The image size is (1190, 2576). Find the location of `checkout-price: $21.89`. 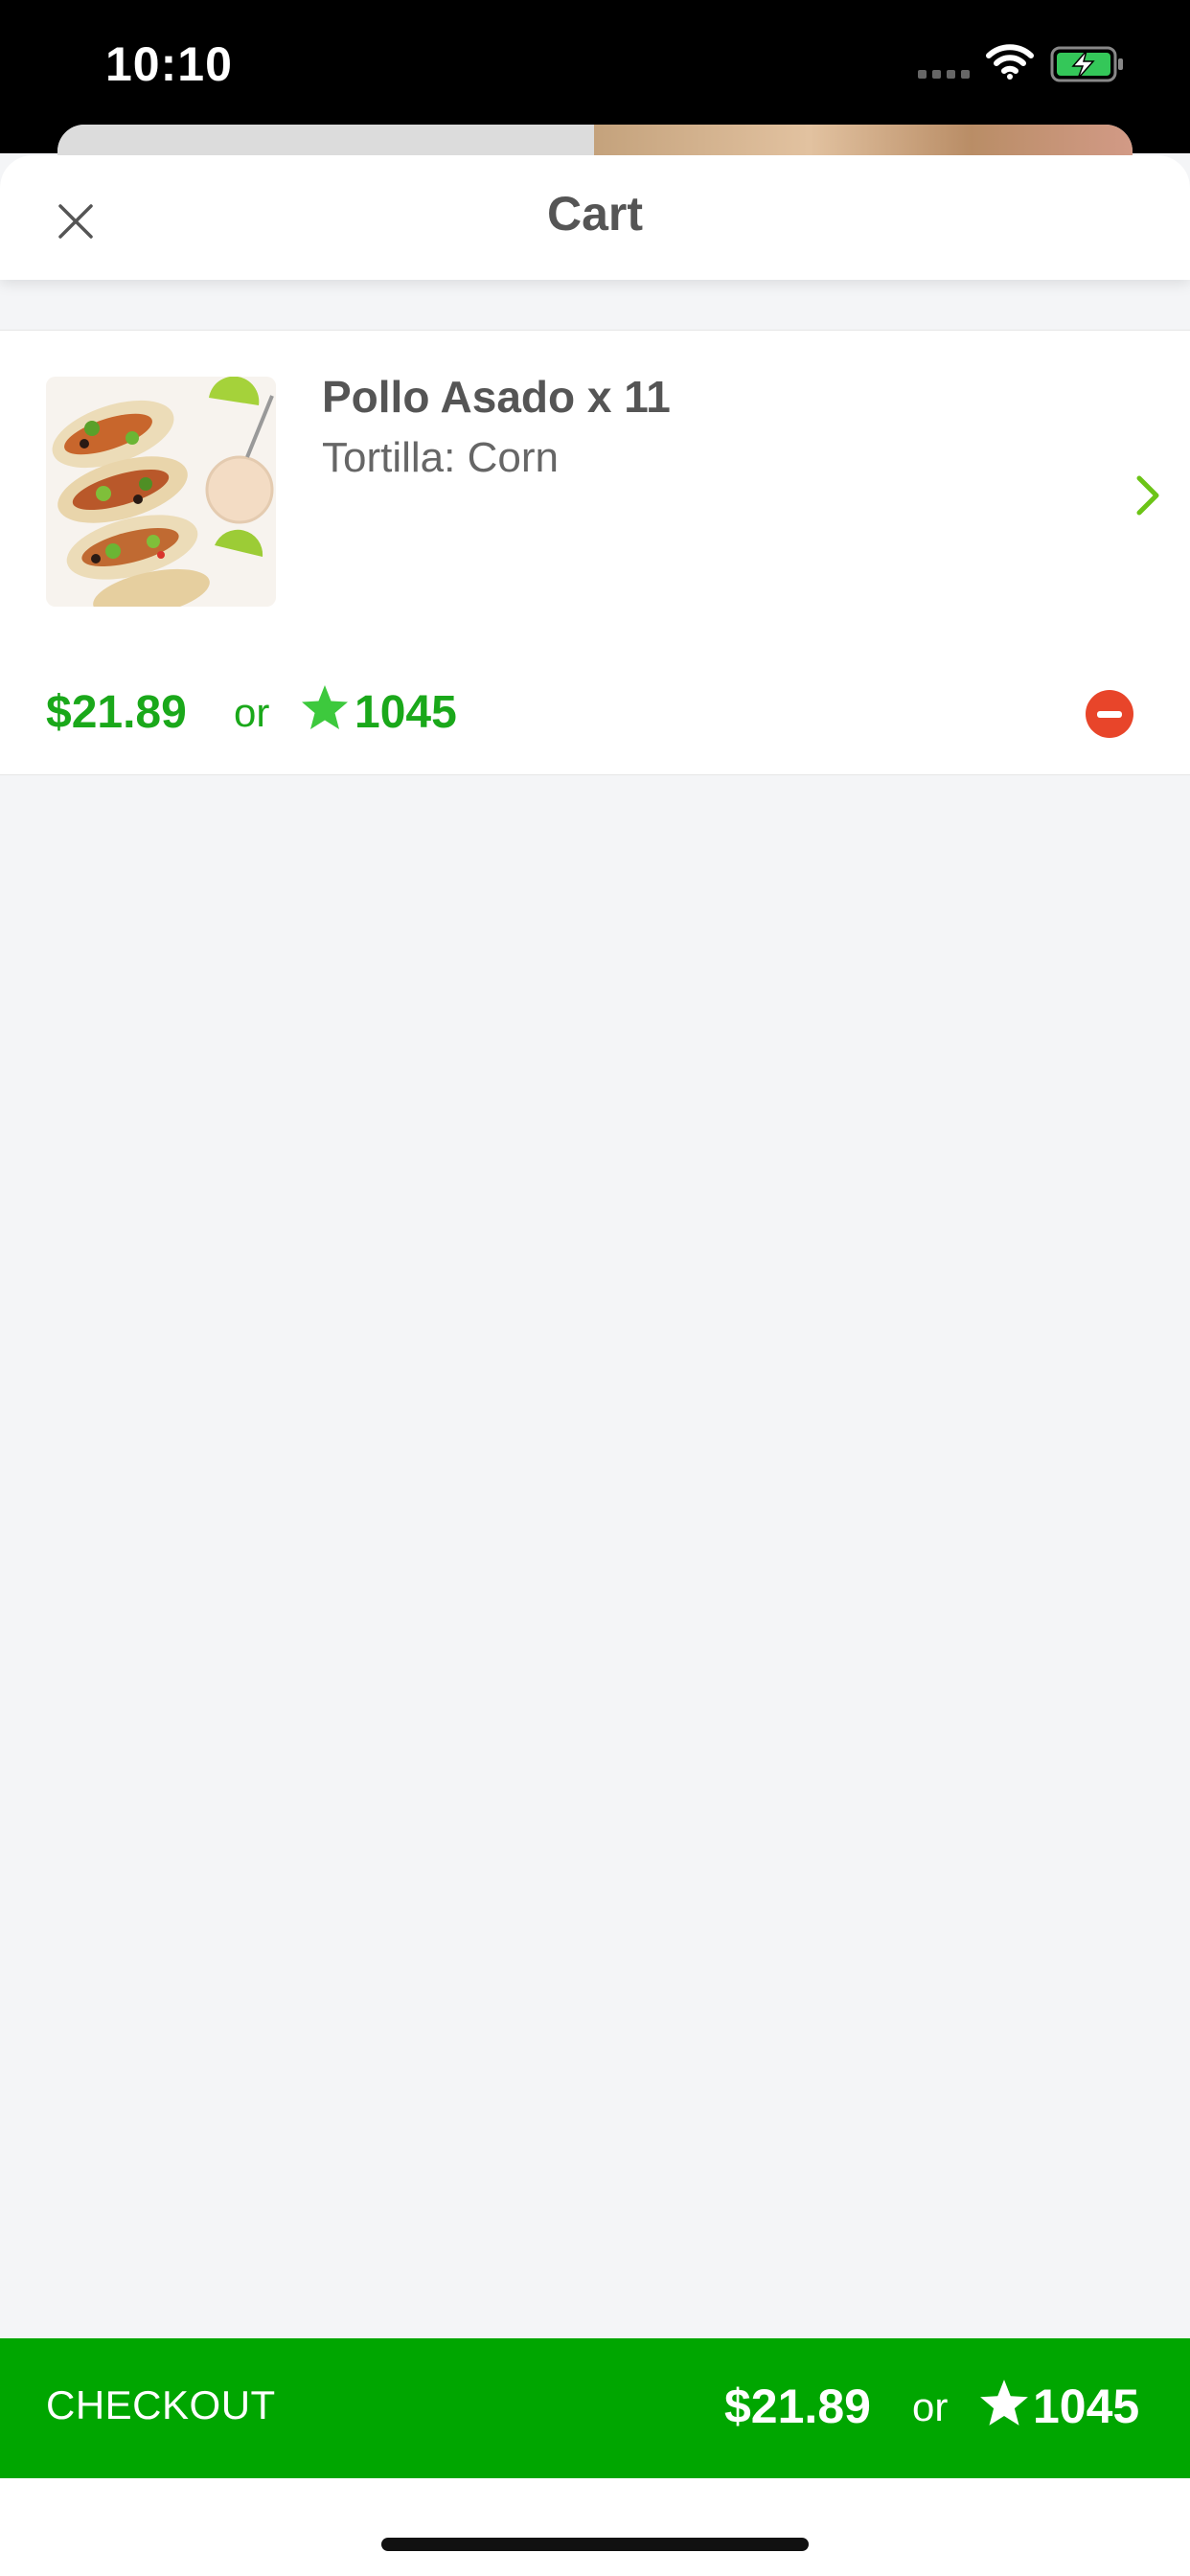

checkout-price: $21.89 is located at coordinates (797, 2406).